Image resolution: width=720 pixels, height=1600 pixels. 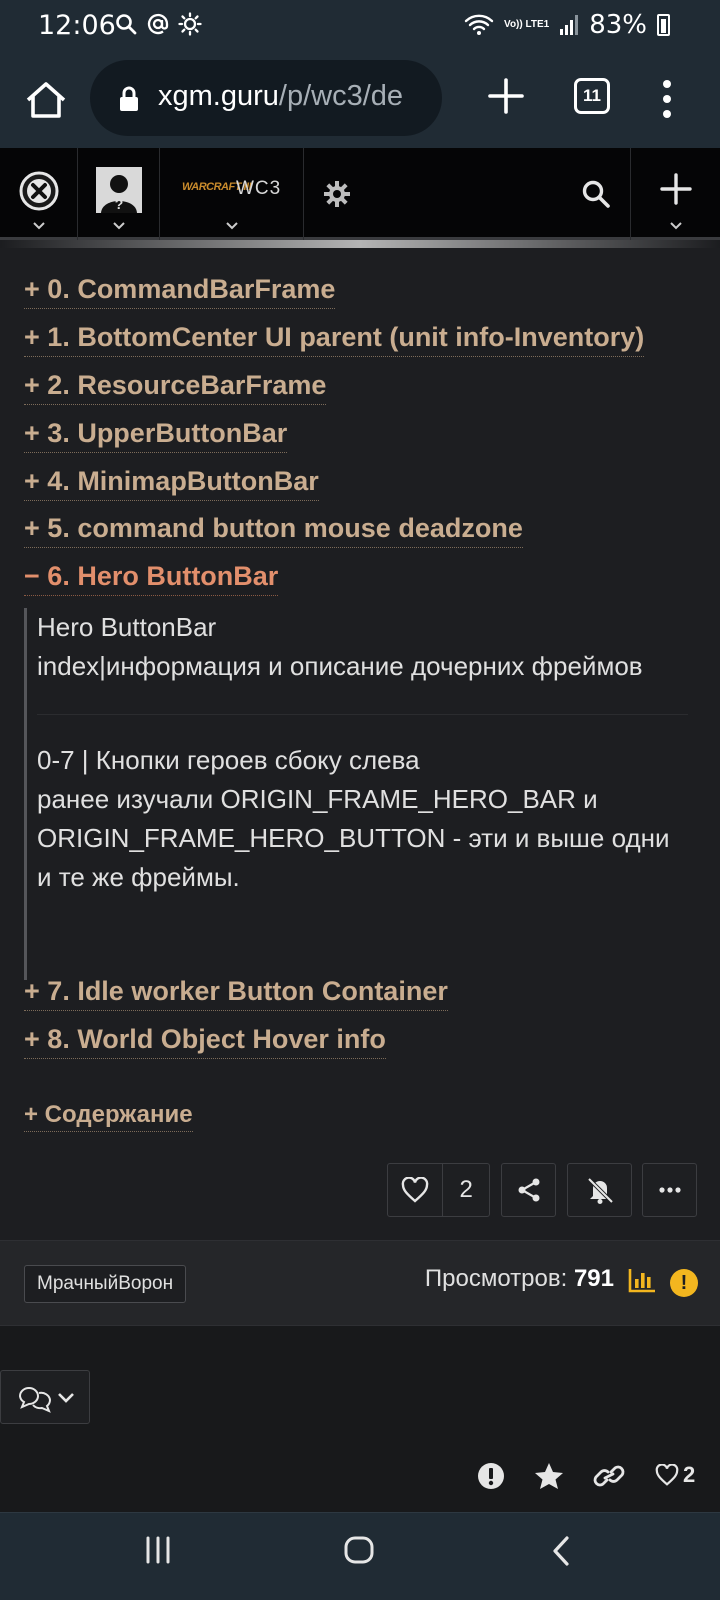 I want to click on gear-icon, so click(x=337, y=194).